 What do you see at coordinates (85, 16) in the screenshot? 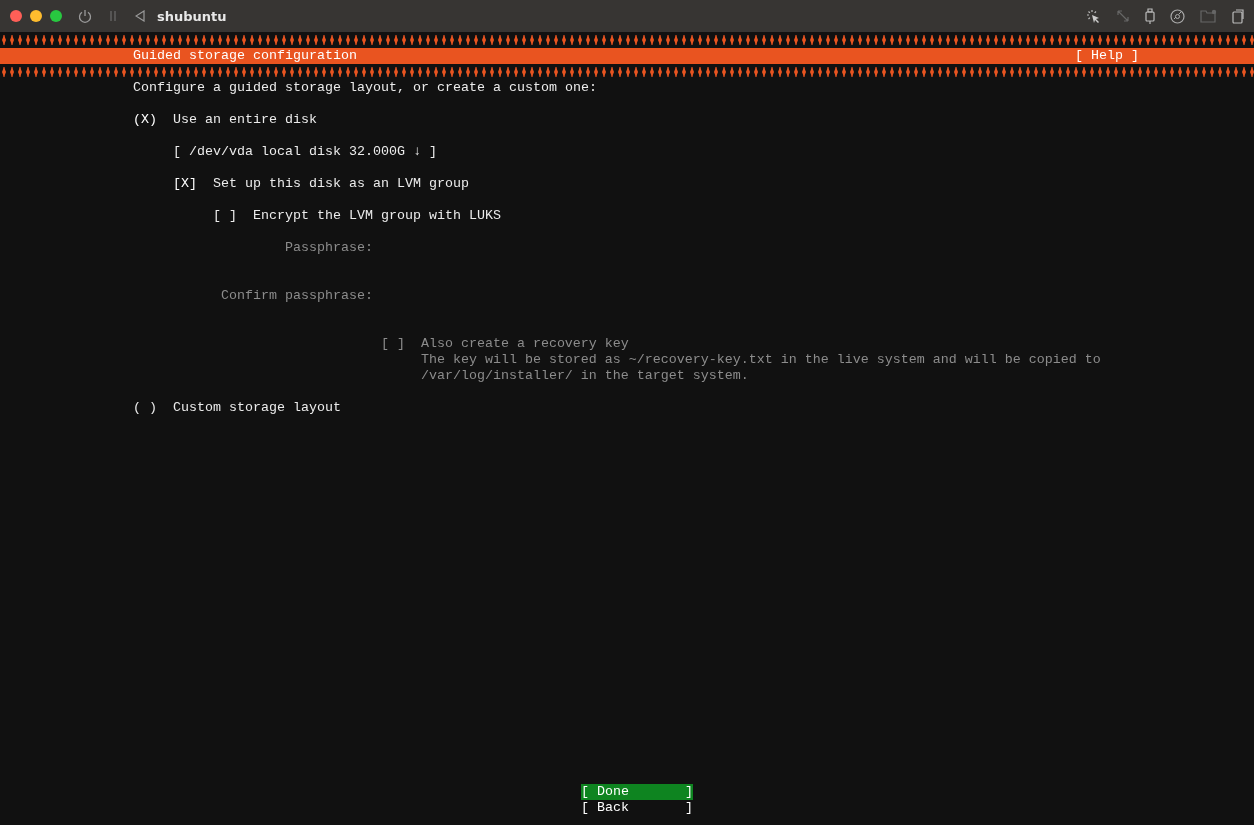
I see `power-icon` at bounding box center [85, 16].